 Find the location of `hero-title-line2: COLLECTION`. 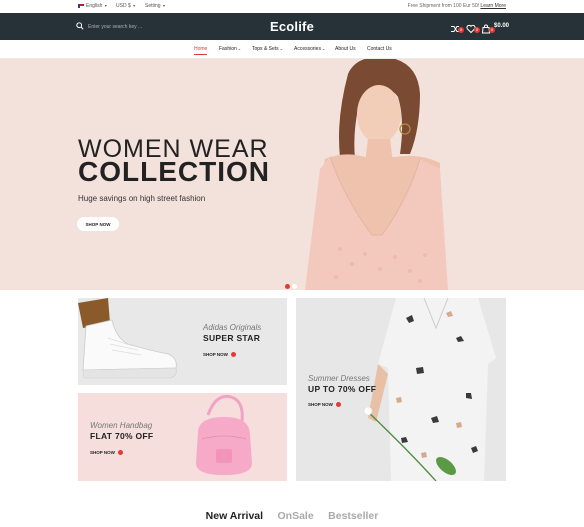

hero-title-line2: COLLECTION is located at coordinates (174, 171).